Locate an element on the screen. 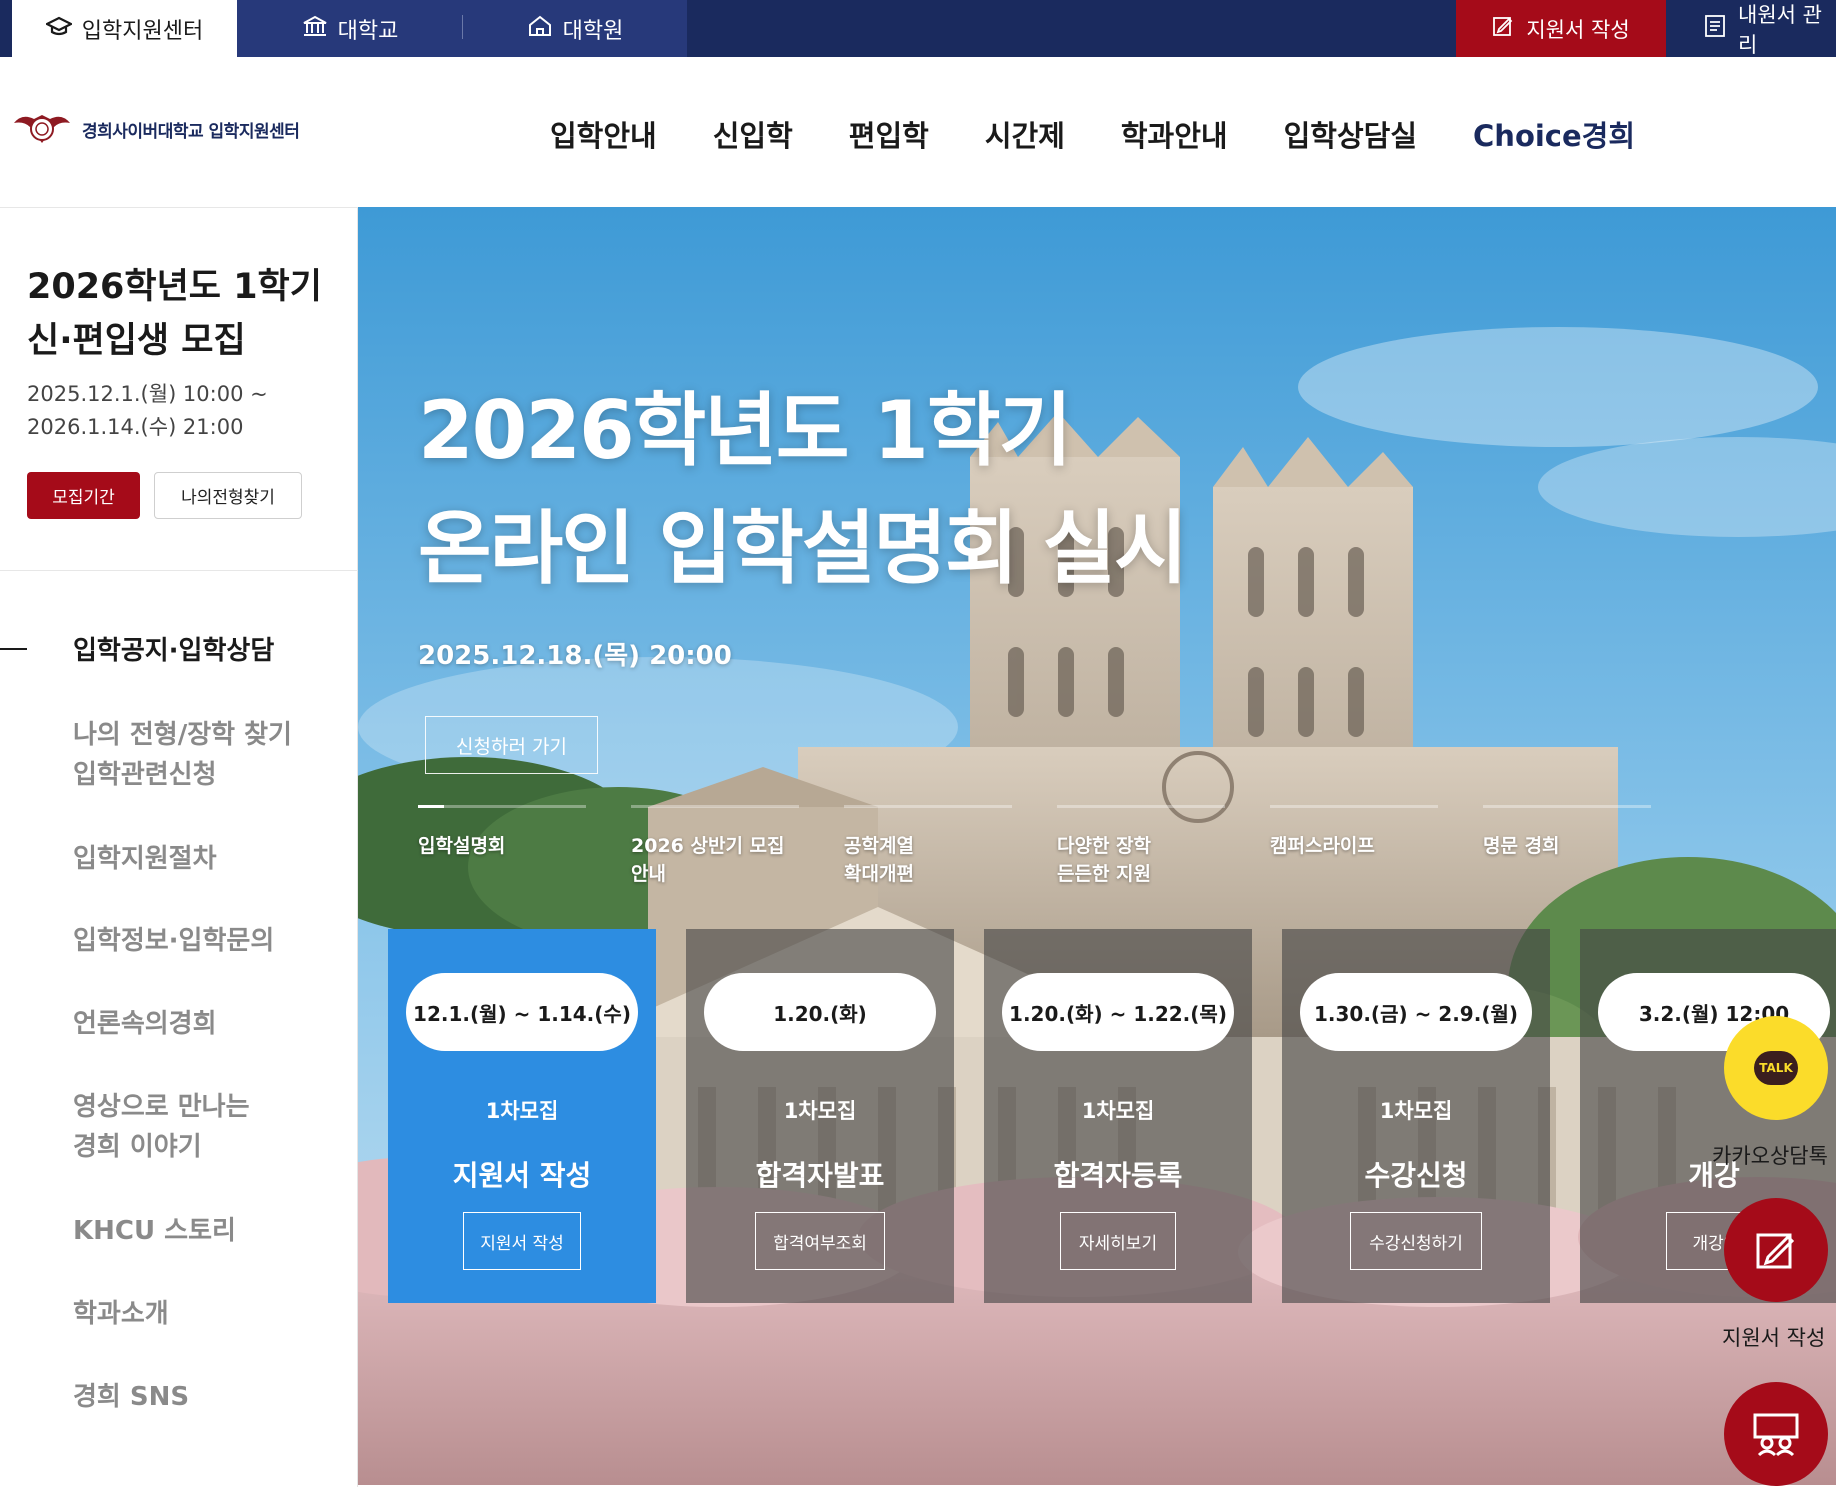  hero-title: 2026학년도 1학기 온라인 입학설명회 실시 is located at coordinates (803, 490).